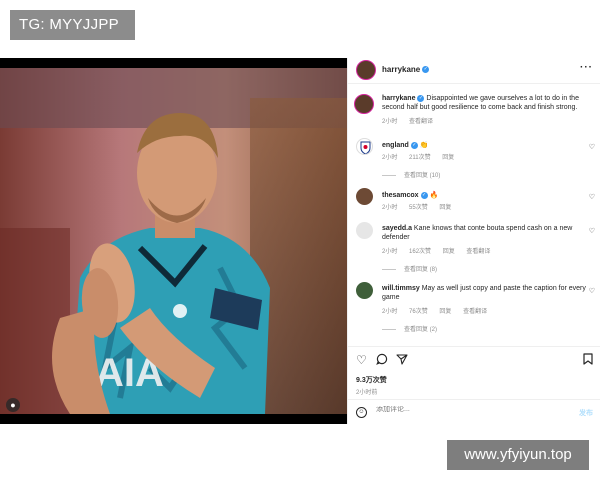 Image resolution: width=600 pixels, height=480 pixels. Describe the element at coordinates (367, 393) in the screenshot. I see `posted-time: 2小时前` at that location.